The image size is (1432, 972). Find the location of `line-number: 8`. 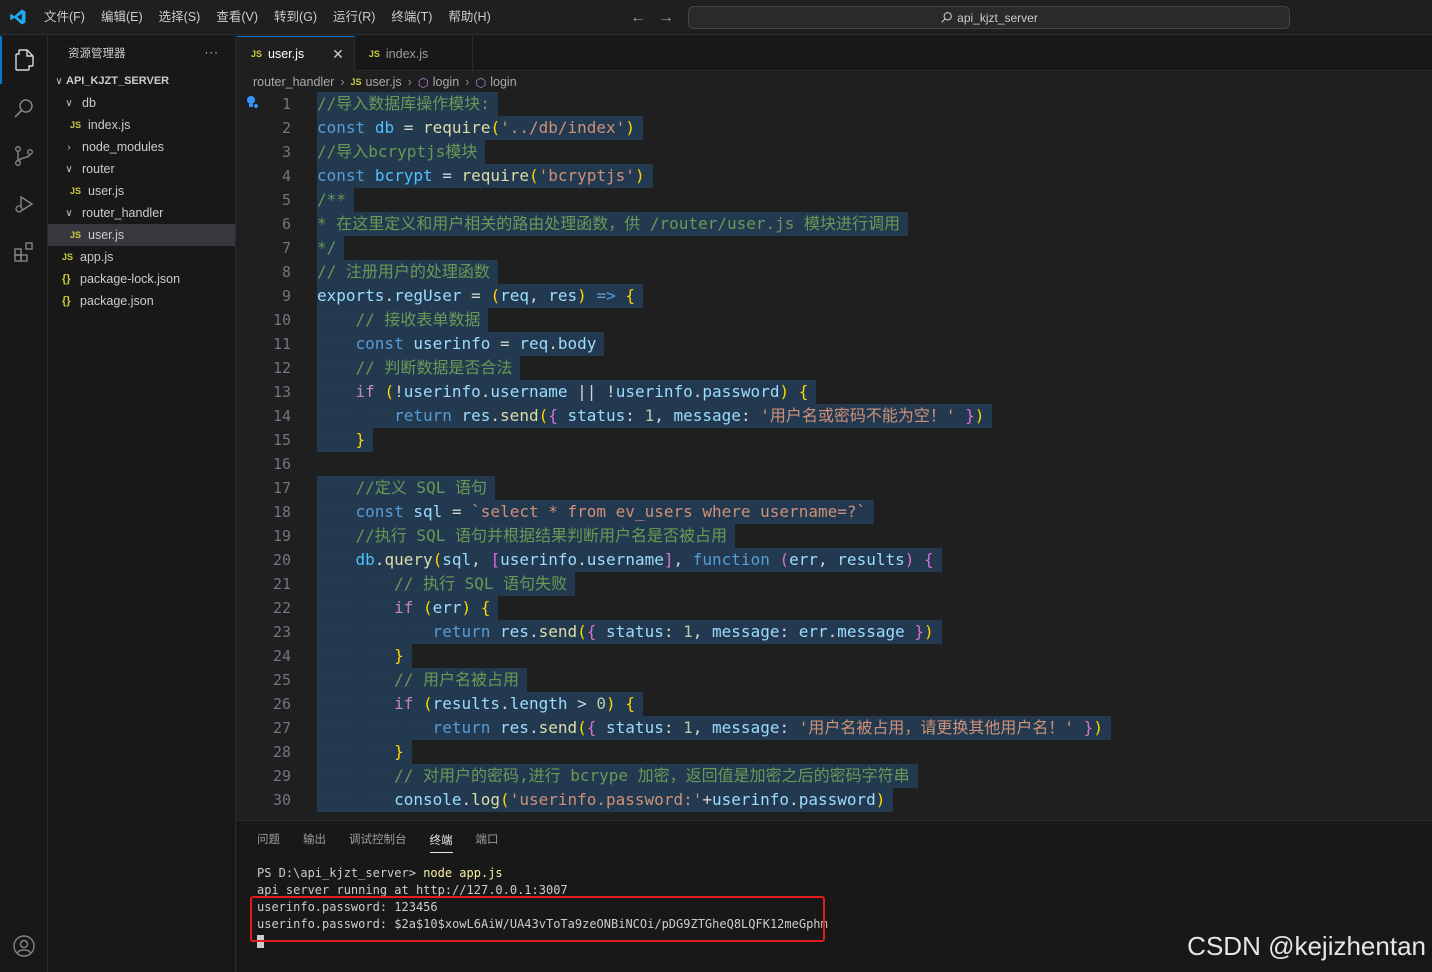

line-number: 8 is located at coordinates (286, 272).